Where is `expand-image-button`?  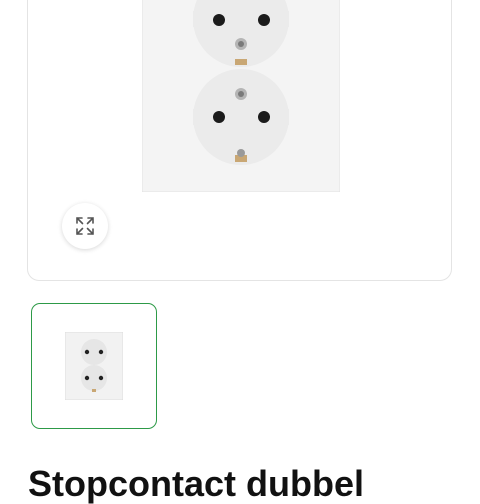
expand-image-button is located at coordinates (85, 226).